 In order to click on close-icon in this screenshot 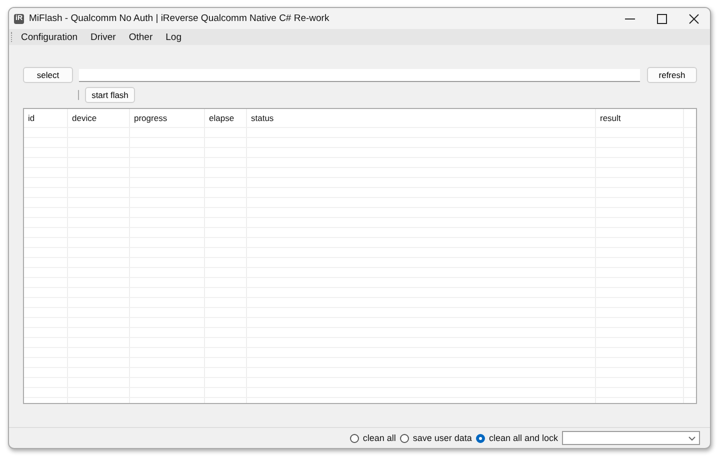, I will do `click(694, 18)`.